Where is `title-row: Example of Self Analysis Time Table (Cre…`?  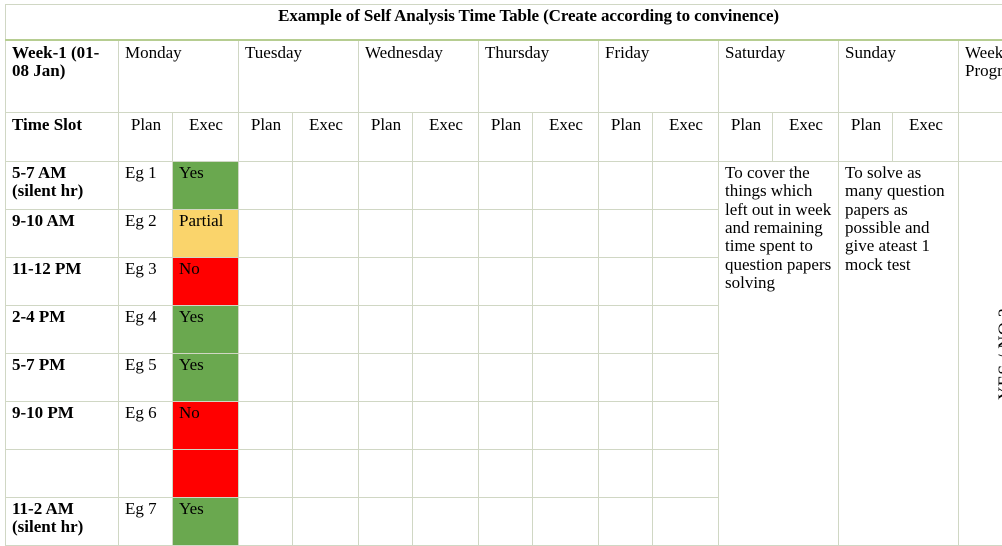
title-row: Example of Self Analysis Time Table (Cre… is located at coordinates (504, 23).